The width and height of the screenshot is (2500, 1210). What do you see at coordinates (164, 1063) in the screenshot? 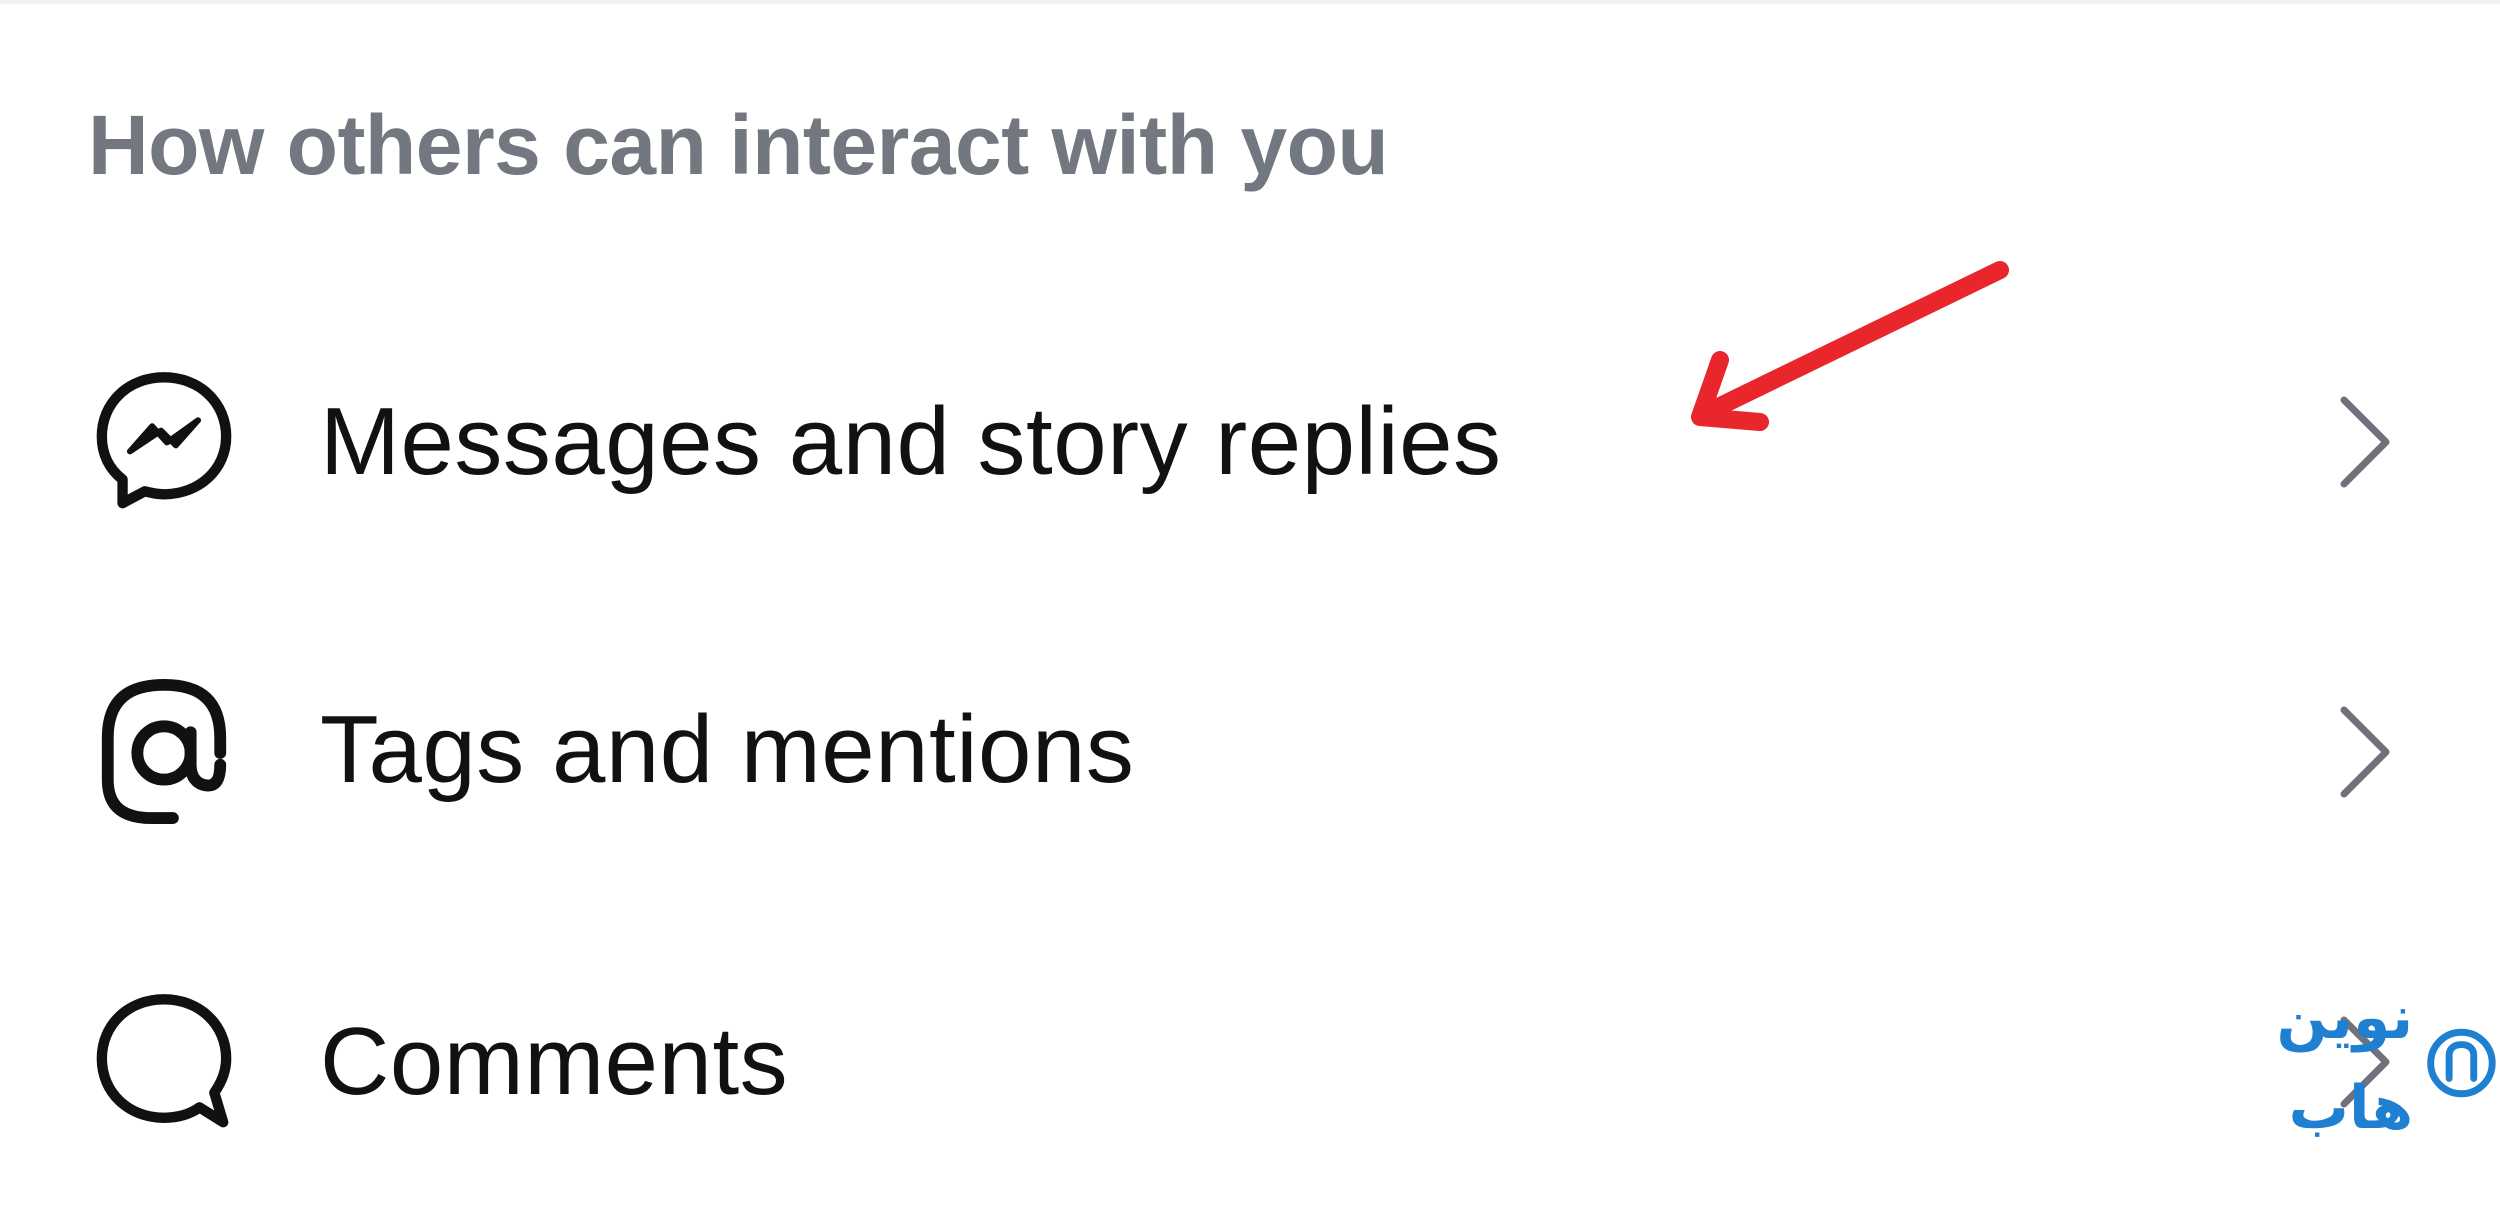
I see `comment-bubble-icon` at bounding box center [164, 1063].